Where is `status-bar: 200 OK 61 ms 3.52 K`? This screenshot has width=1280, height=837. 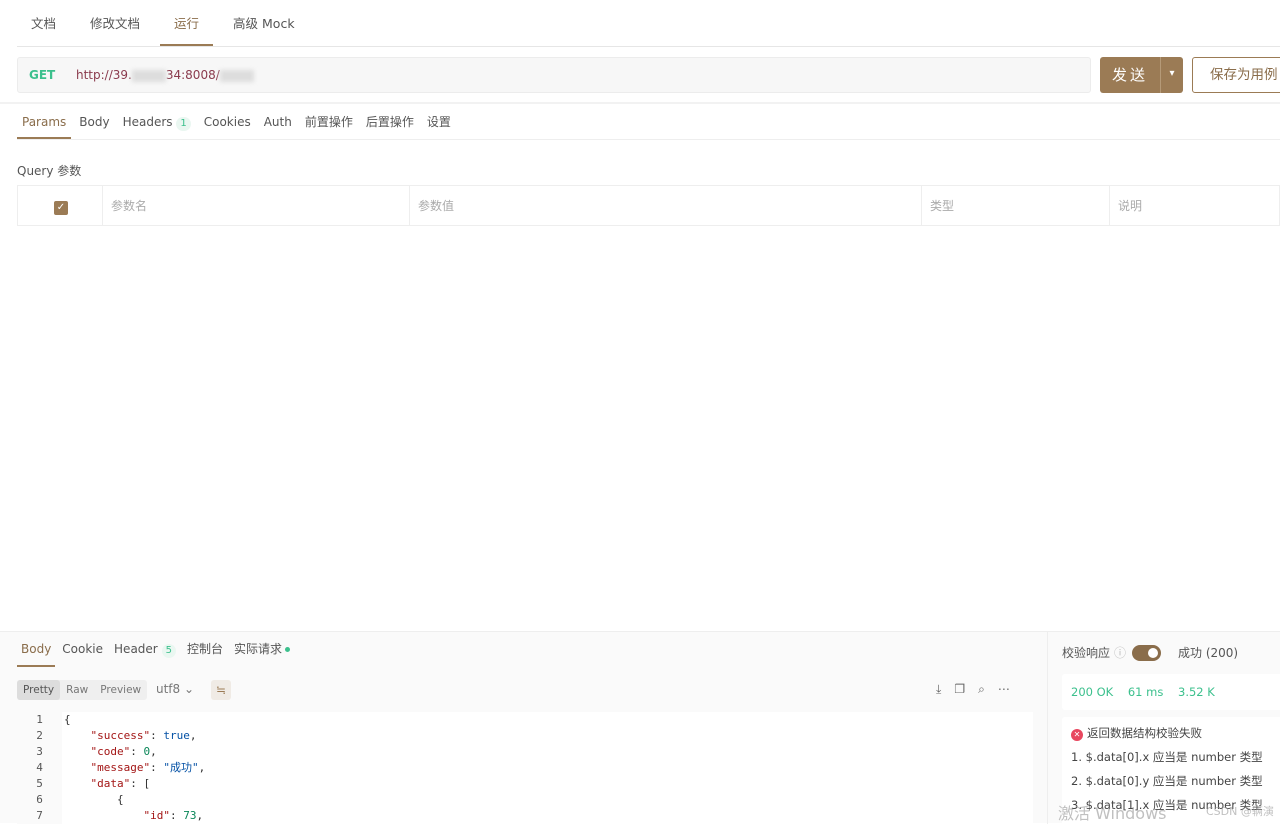
status-bar: 200 OK 61 ms 3.52 K is located at coordinates (1171, 692).